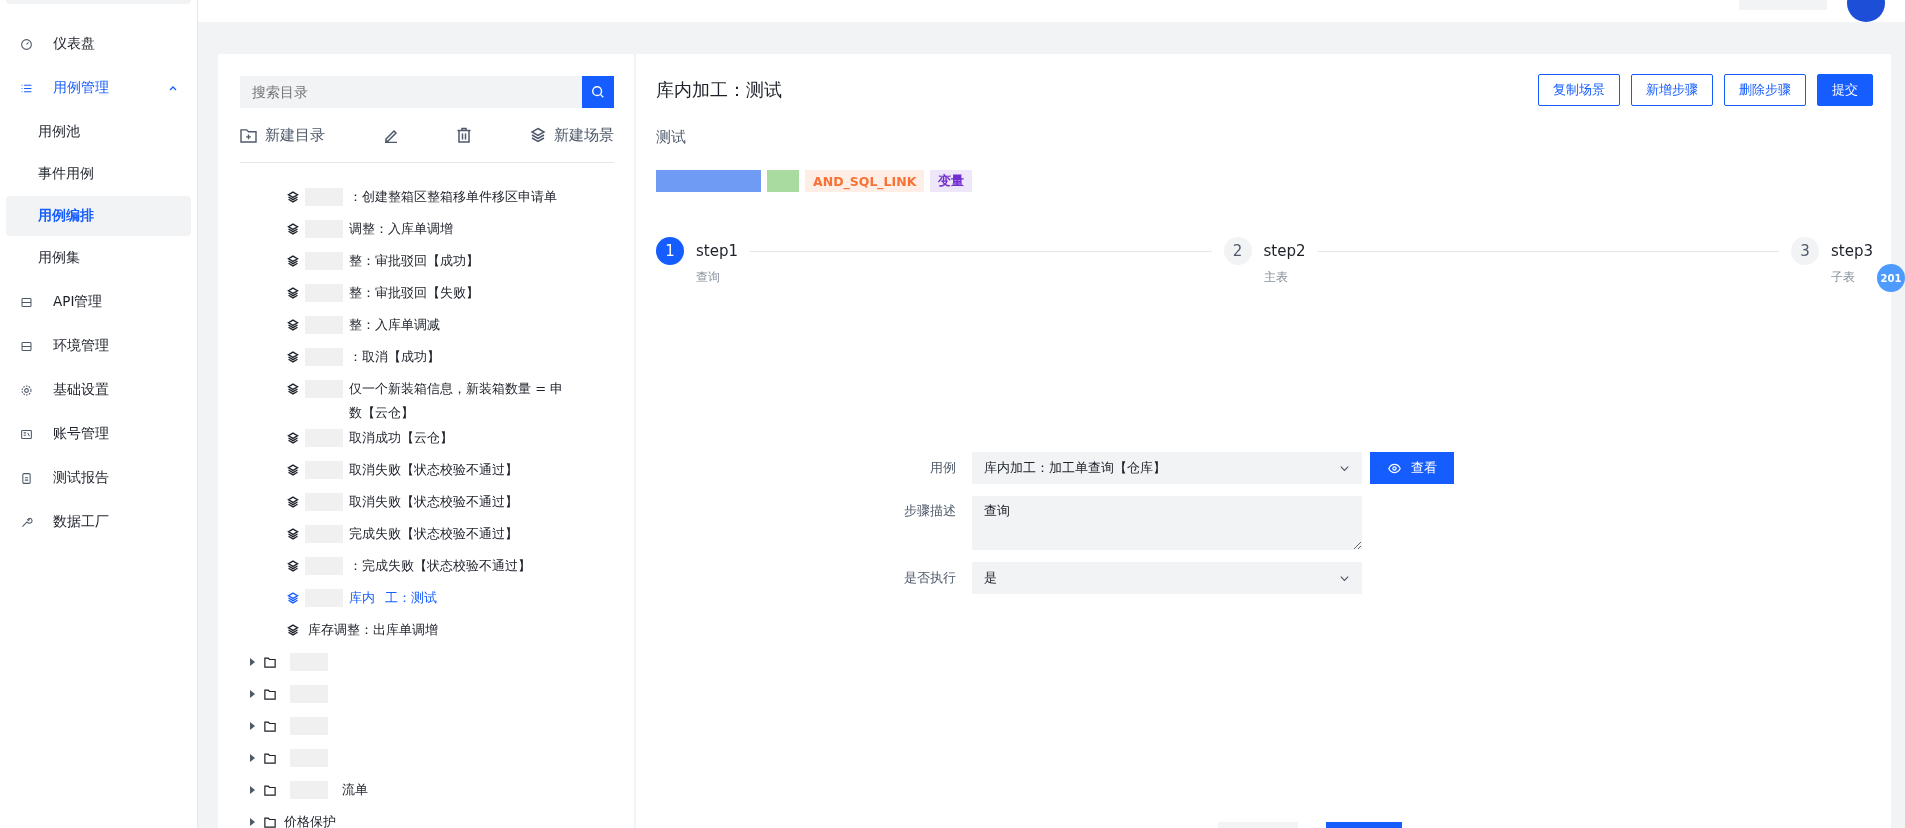 The height and width of the screenshot is (828, 1905). I want to click on tree-item: 库内 工：测试, so click(427, 598).